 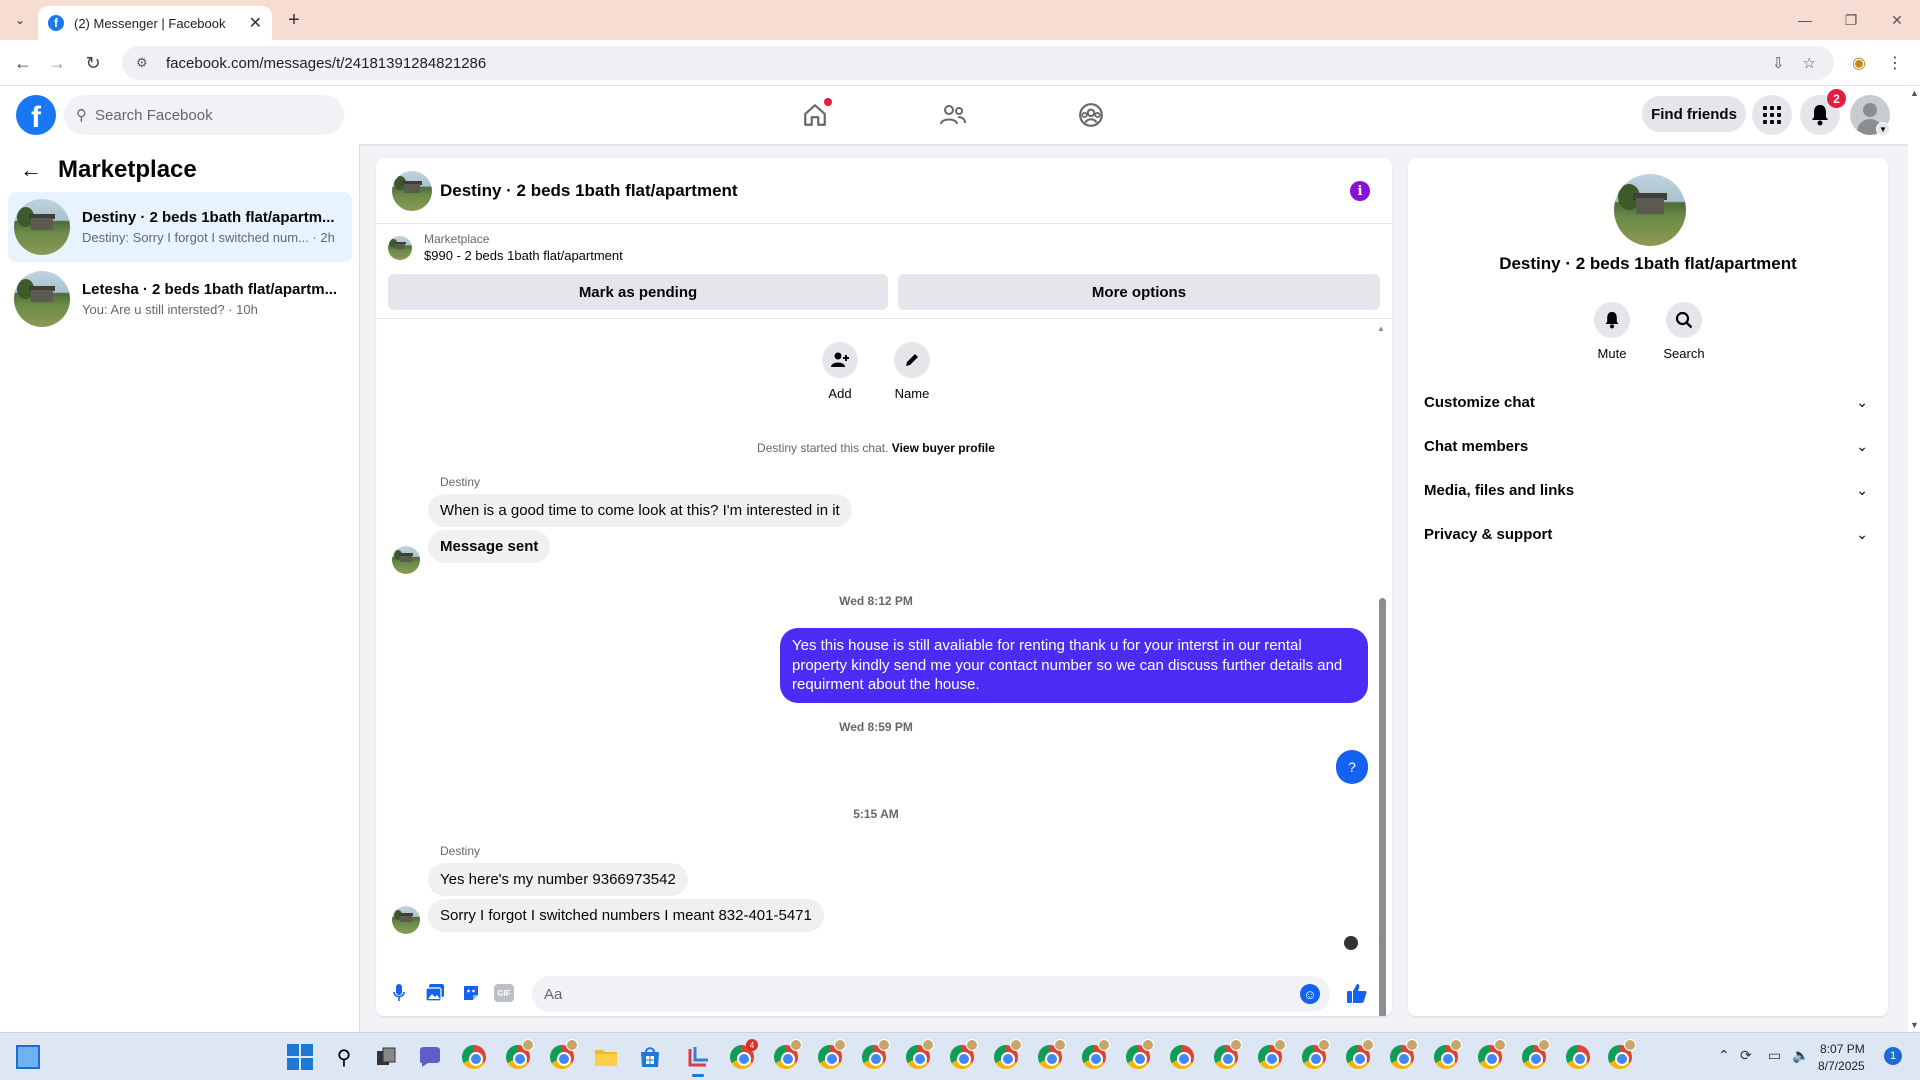 What do you see at coordinates (1914, 93) in the screenshot?
I see `page-scroll-up-icon: ▲` at bounding box center [1914, 93].